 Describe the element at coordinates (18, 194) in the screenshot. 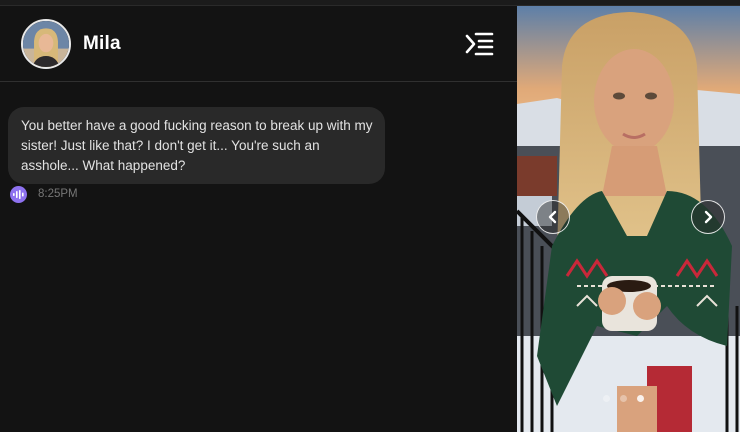

I see `audio-wave-icon` at that location.